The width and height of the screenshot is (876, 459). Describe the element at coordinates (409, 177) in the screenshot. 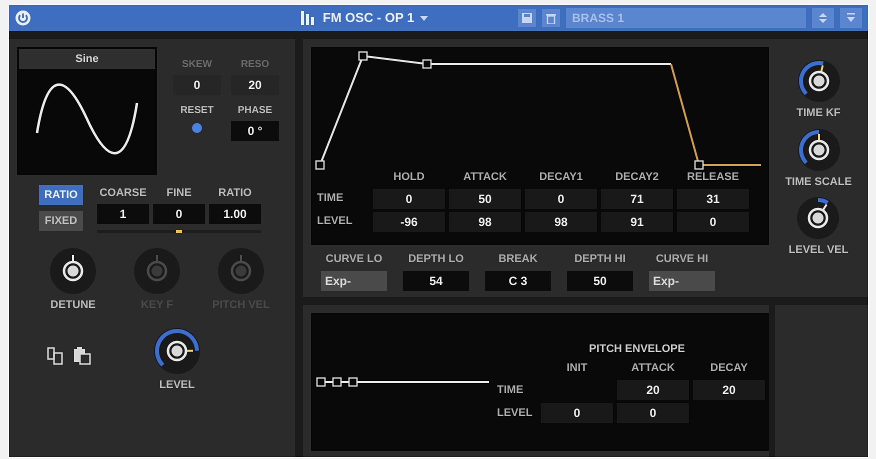

I see `column-header: HOLD` at that location.